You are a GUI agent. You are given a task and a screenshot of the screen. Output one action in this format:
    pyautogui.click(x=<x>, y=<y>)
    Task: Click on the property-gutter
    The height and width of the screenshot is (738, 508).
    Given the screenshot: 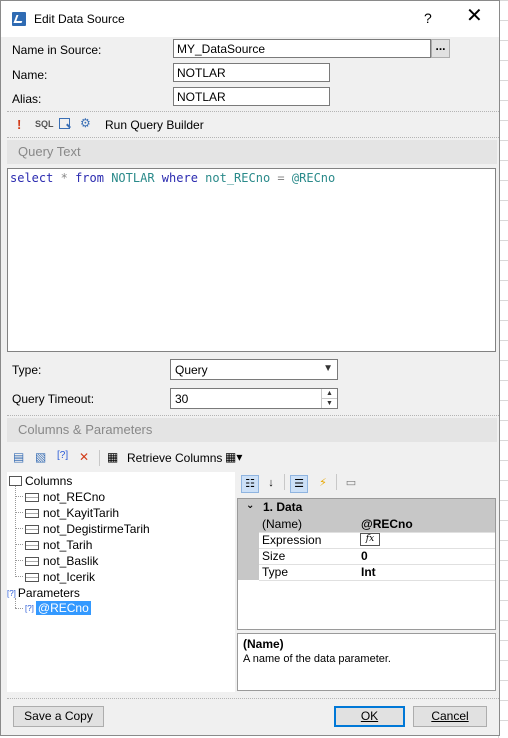 What is the action you would take?
    pyautogui.click(x=248, y=548)
    